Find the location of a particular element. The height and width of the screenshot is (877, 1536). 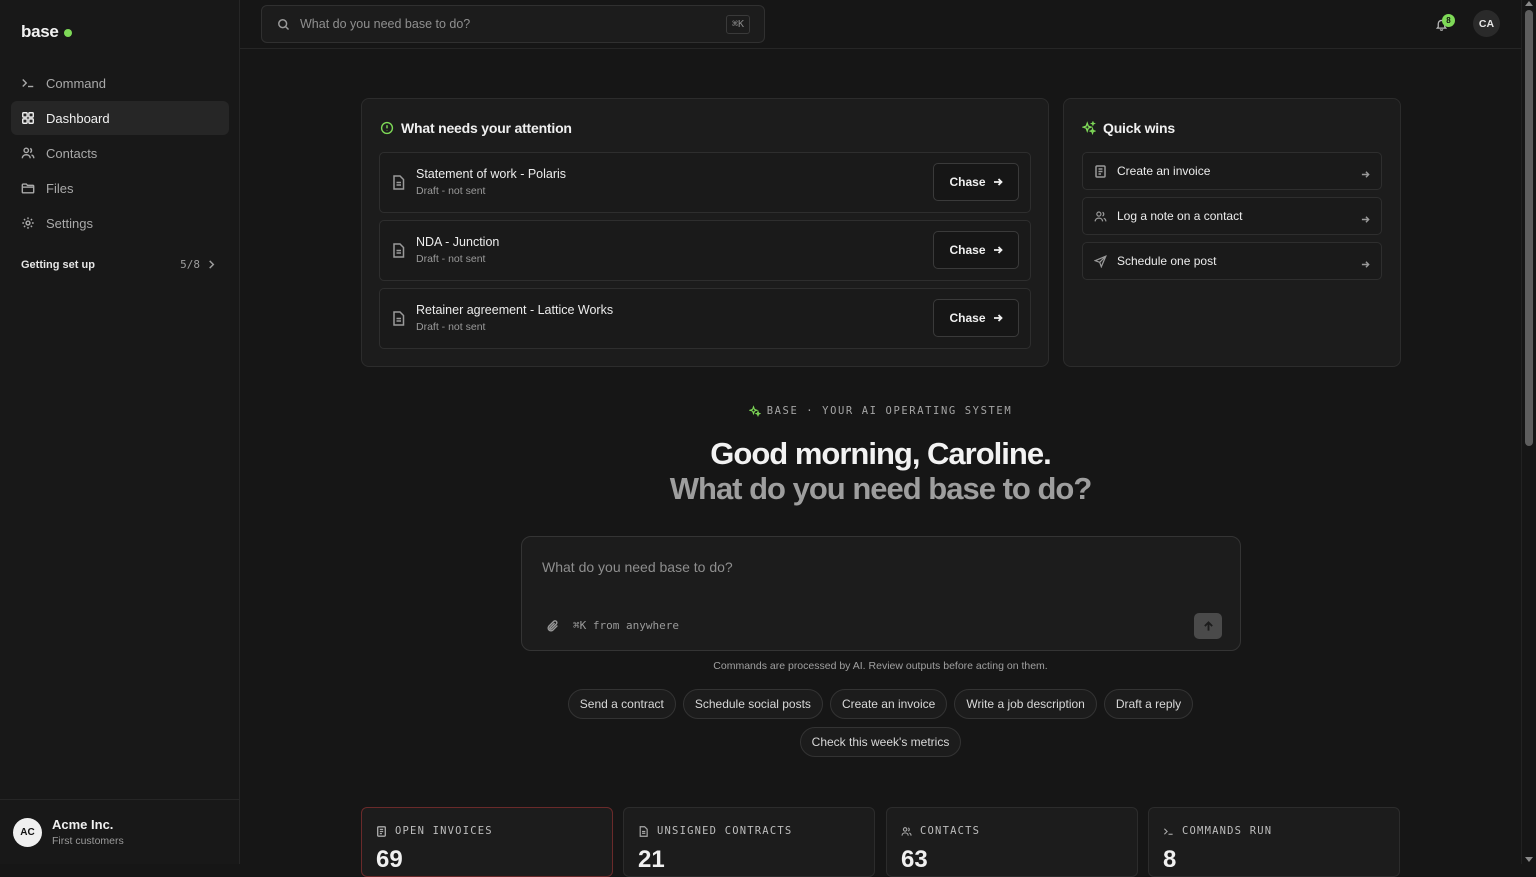

quick-win-create-invoice: Create an invoice is located at coordinates (1232, 171).